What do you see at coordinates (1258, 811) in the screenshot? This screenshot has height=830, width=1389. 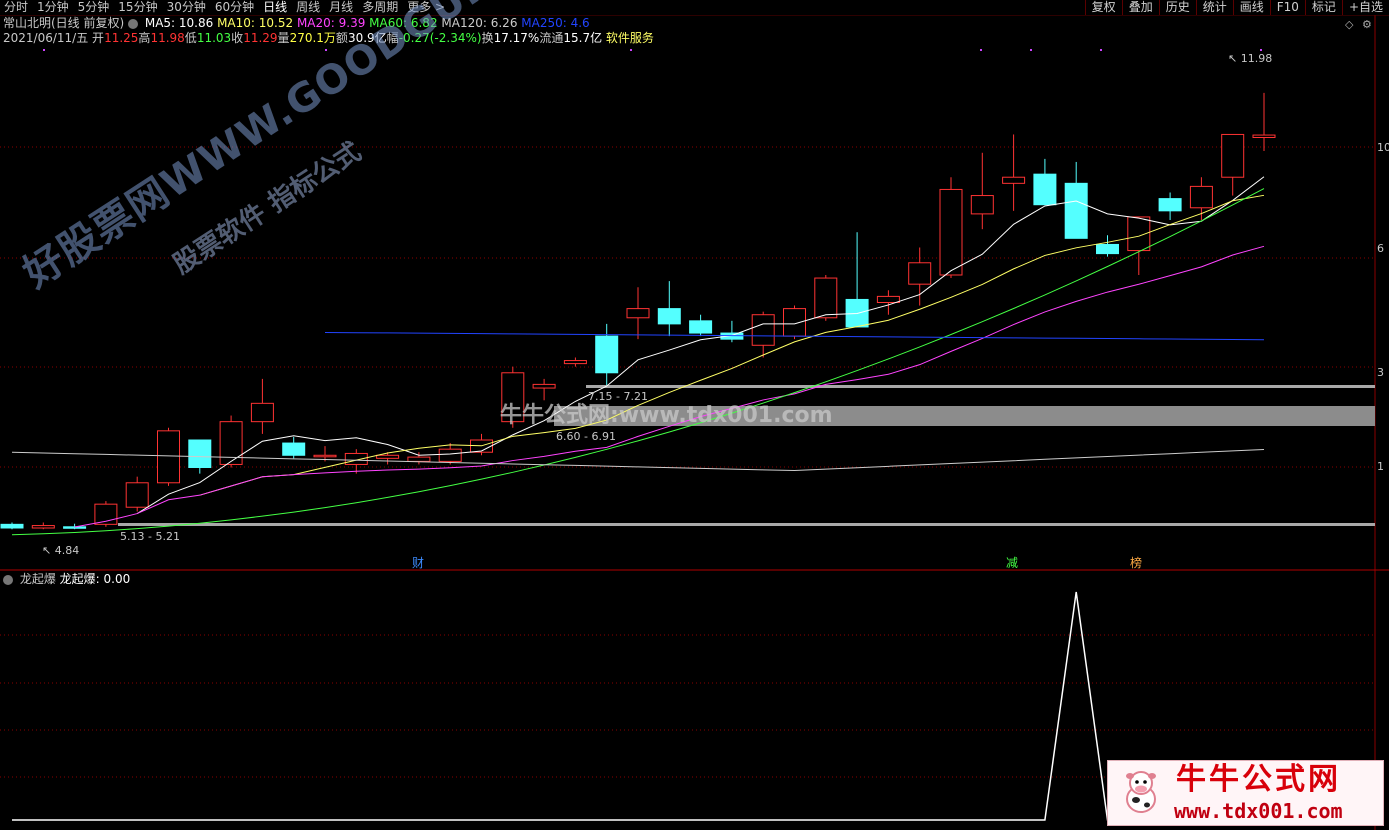 I see `logo-url: www.tdx001.com` at bounding box center [1258, 811].